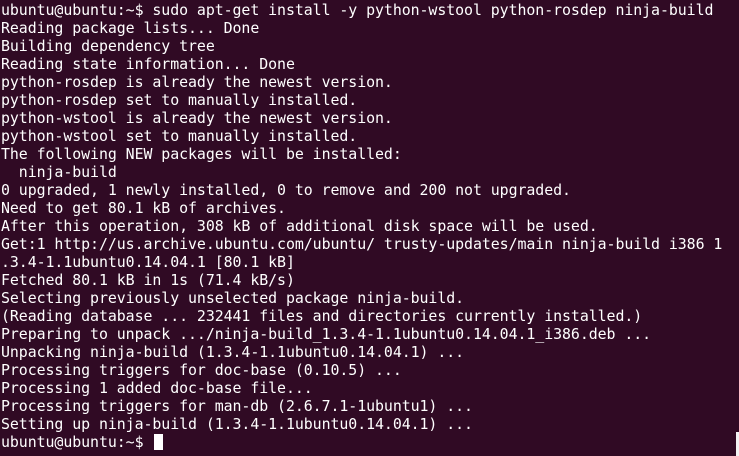  I want to click on output-line: Reading state information... Done, so click(148, 64).